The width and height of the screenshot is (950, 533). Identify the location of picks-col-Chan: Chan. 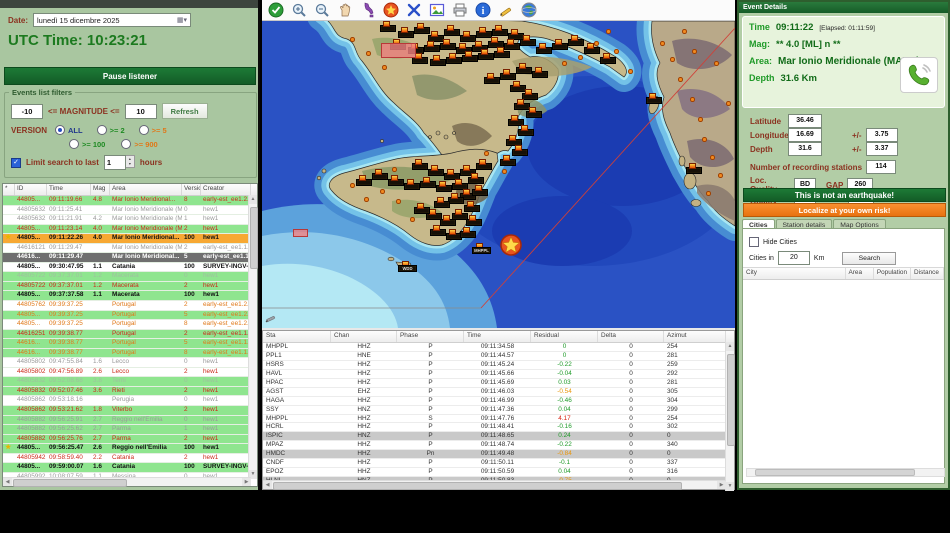
(364, 336).